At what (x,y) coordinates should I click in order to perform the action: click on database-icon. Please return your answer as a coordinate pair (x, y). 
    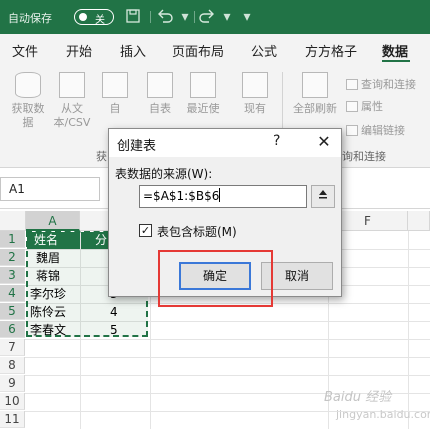
    Looking at the image, I should click on (28, 85).